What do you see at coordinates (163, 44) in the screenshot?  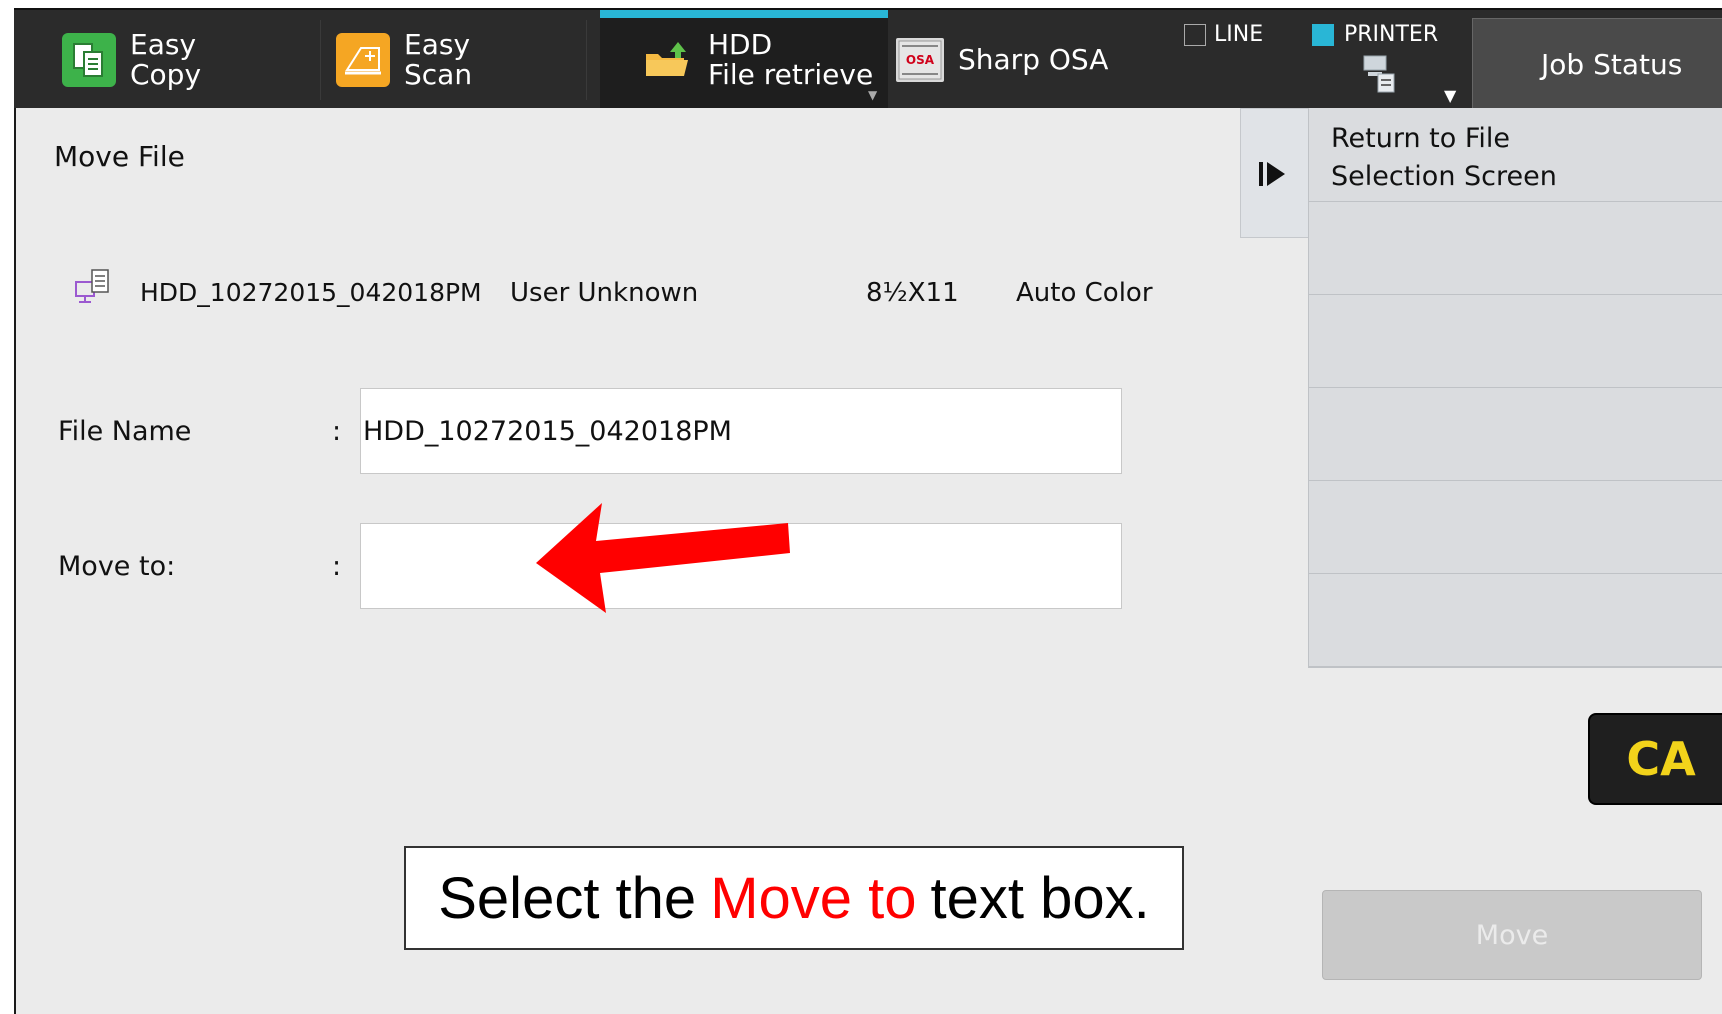 I see `tab-easy-copy-line1: Easy` at bounding box center [163, 44].